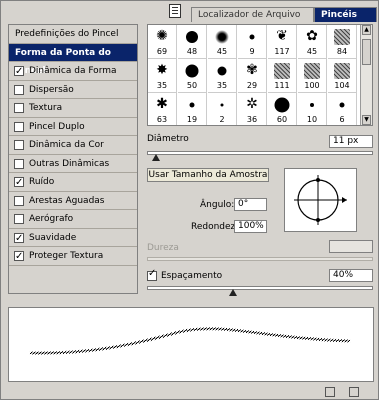  What do you see at coordinates (222, 51) in the screenshot?
I see `brush-size-label: 45` at bounding box center [222, 51].